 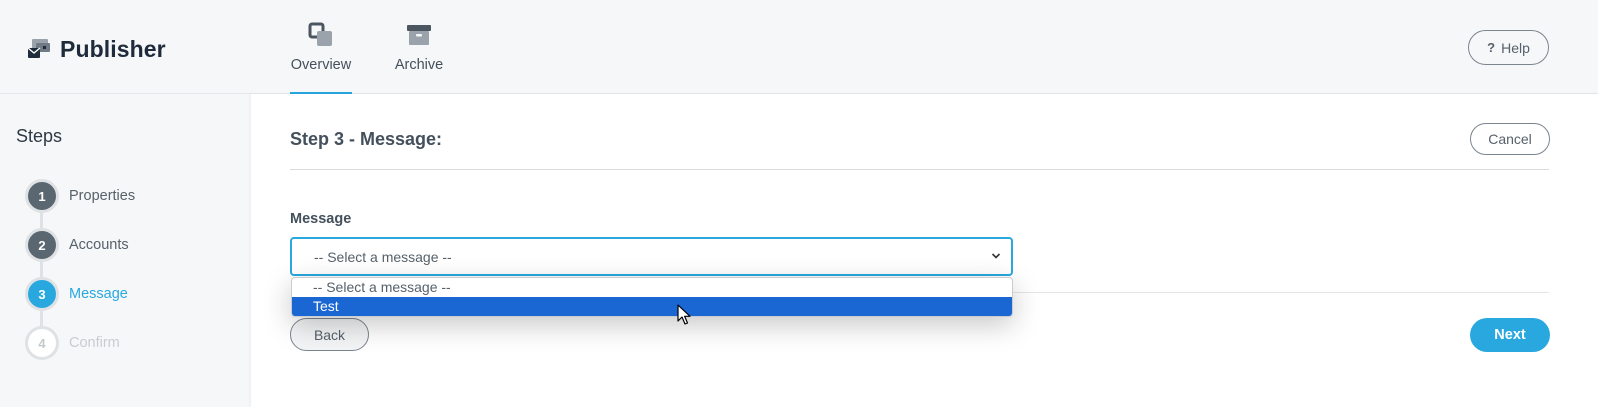 What do you see at coordinates (419, 35) in the screenshot?
I see `archive-icon` at bounding box center [419, 35].